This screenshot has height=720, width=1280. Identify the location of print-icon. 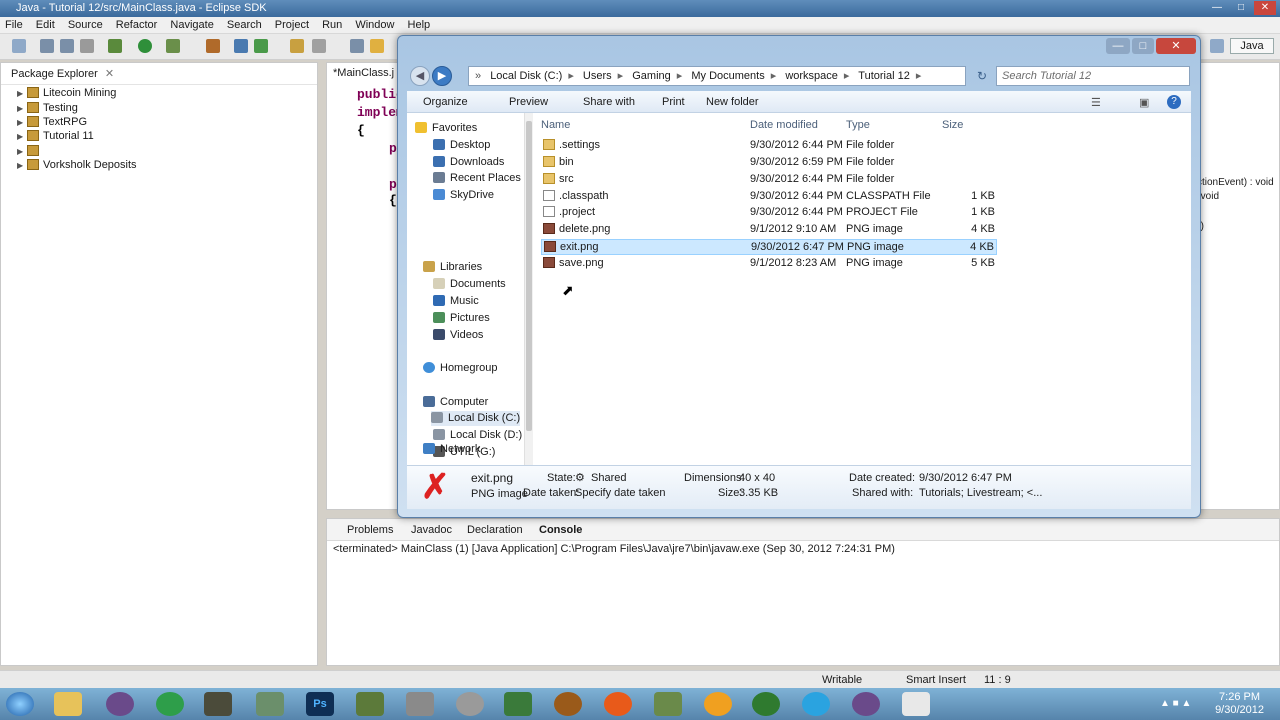
(87, 46).